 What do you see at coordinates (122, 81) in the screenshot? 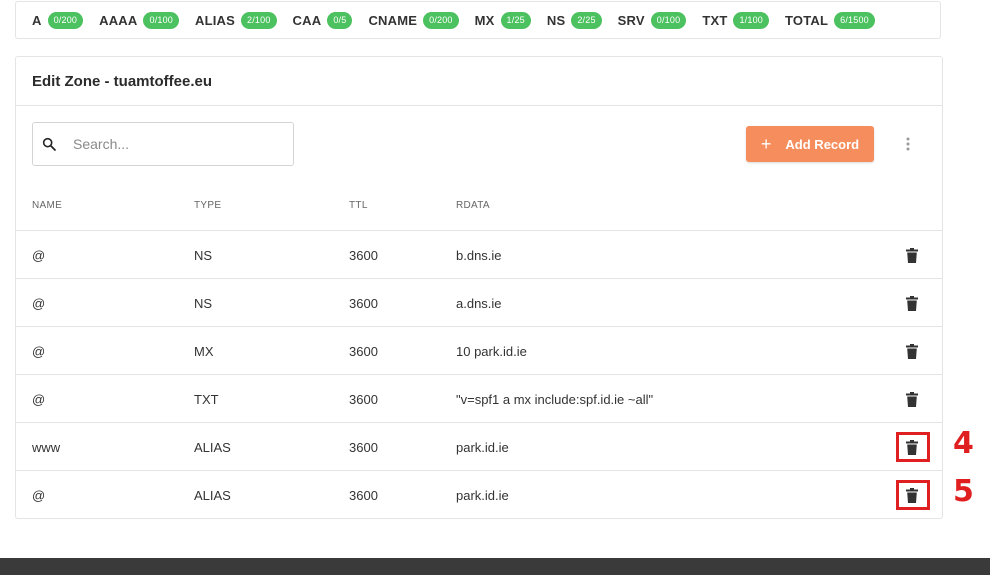
I see `page-title: Edit Zone - tuamtoffee.eu` at bounding box center [122, 81].